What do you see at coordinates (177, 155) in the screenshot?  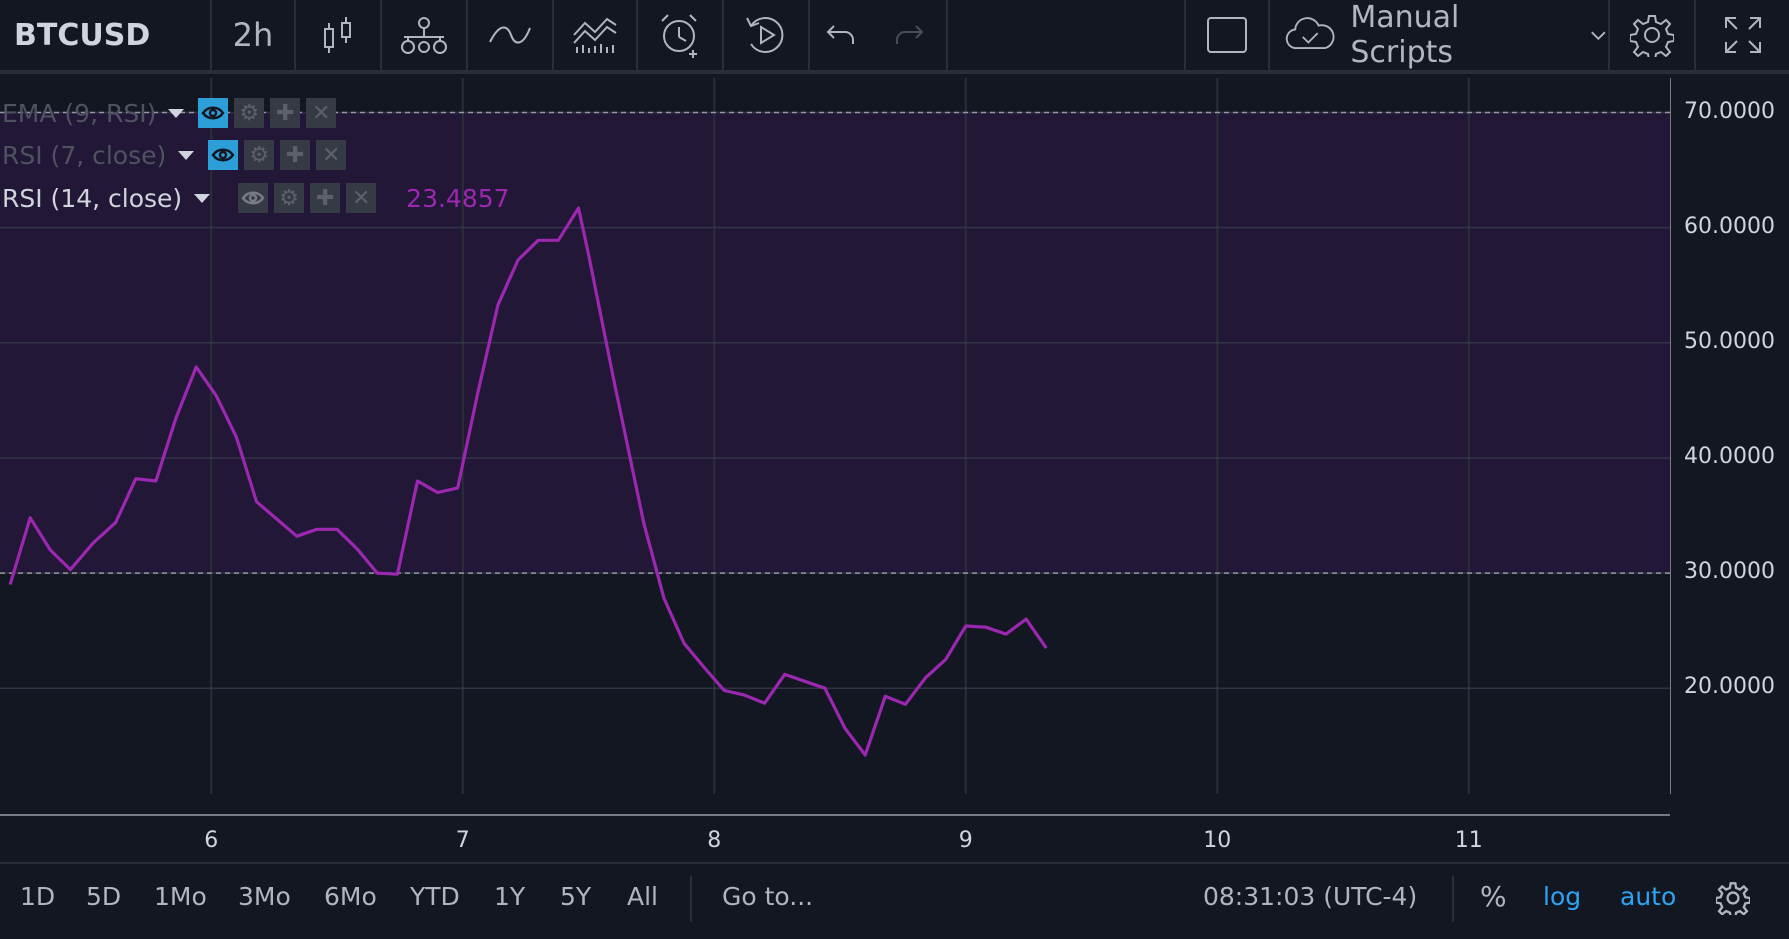 I see `legend-row-rsi7: RSI (7, close) ⚙ ✚ ✕` at bounding box center [177, 155].